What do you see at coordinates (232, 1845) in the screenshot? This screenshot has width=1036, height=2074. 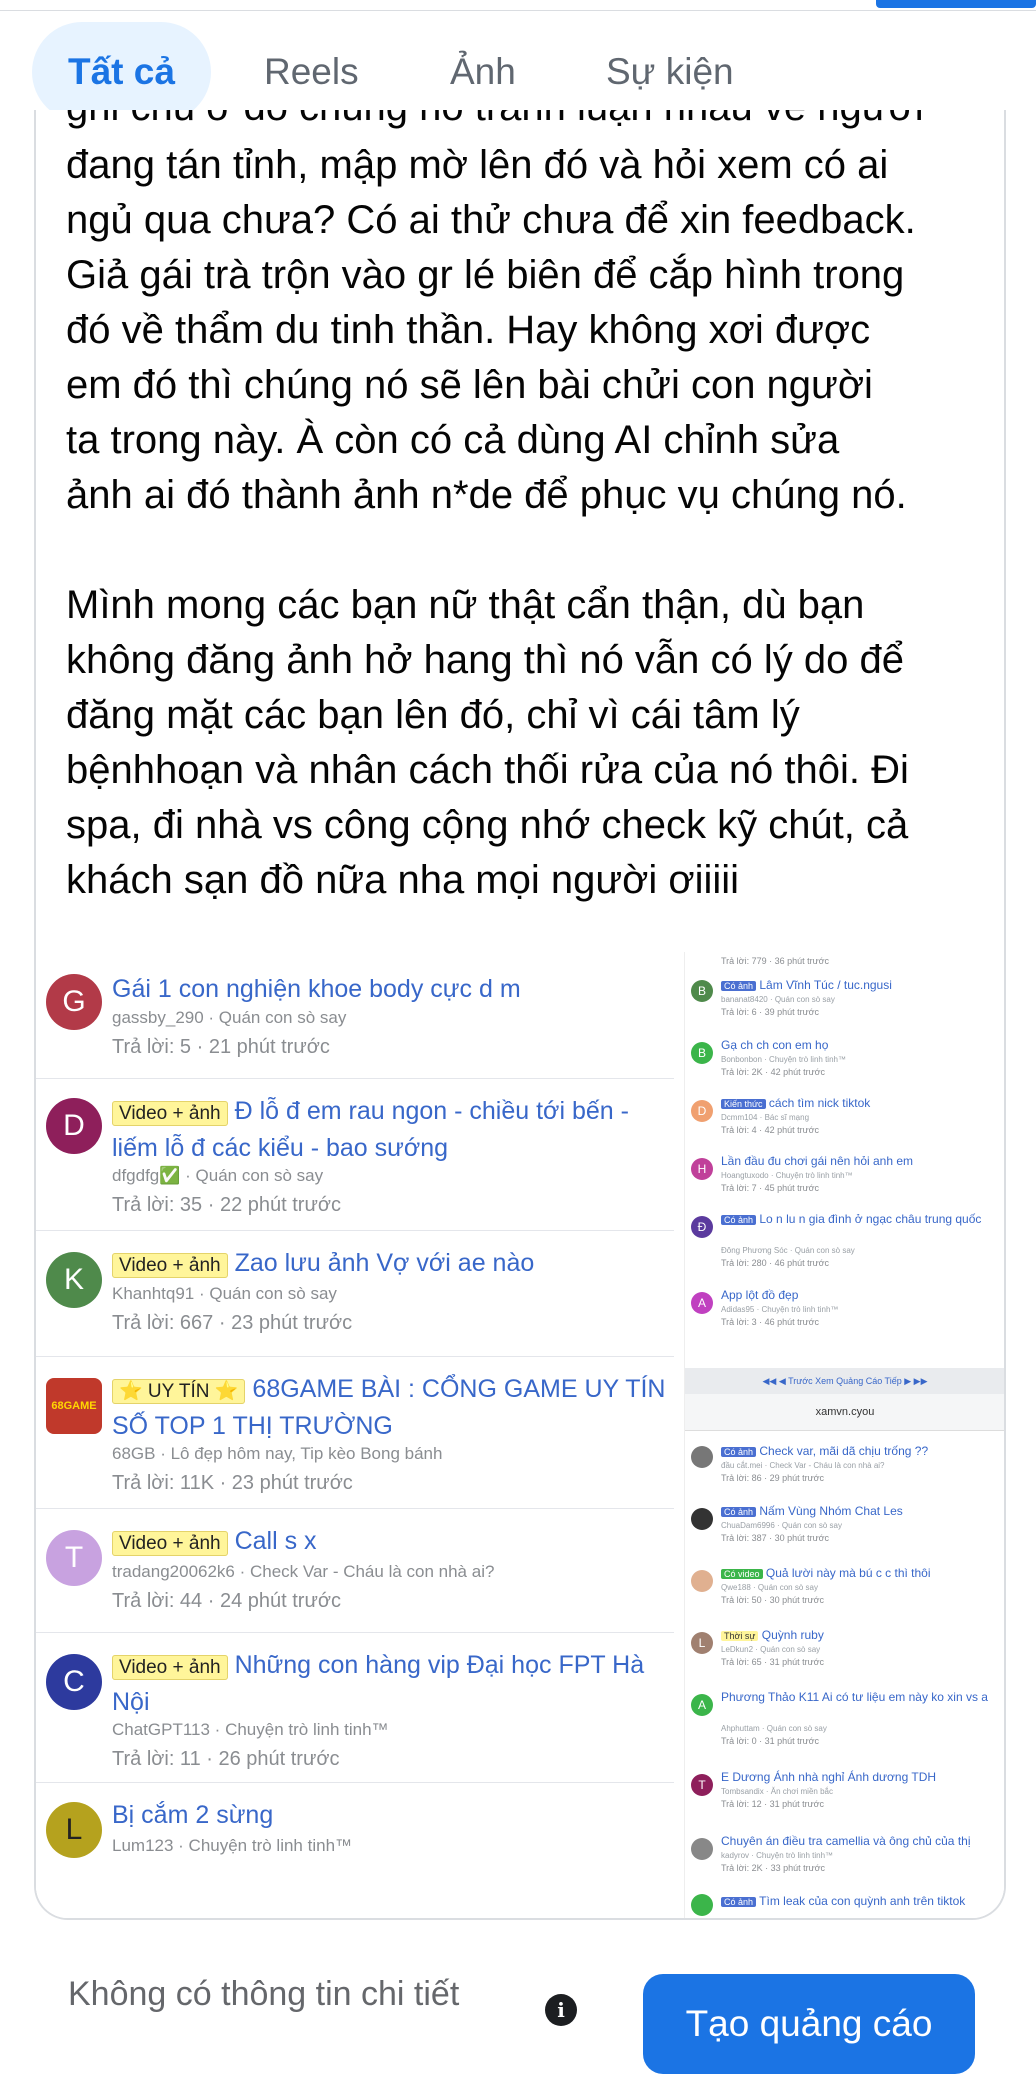 I see `thread-meta: Lum123 · Chuyện trò linh tinh™` at bounding box center [232, 1845].